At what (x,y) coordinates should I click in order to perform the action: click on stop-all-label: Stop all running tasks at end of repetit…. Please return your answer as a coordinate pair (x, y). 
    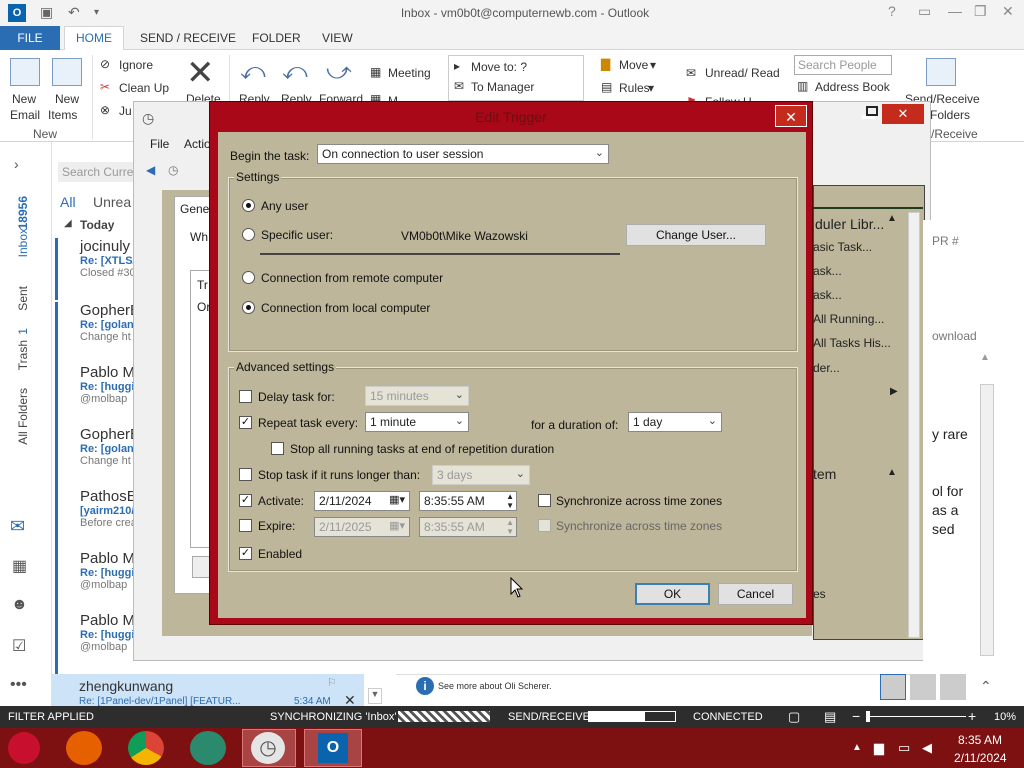
    Looking at the image, I should click on (422, 449).